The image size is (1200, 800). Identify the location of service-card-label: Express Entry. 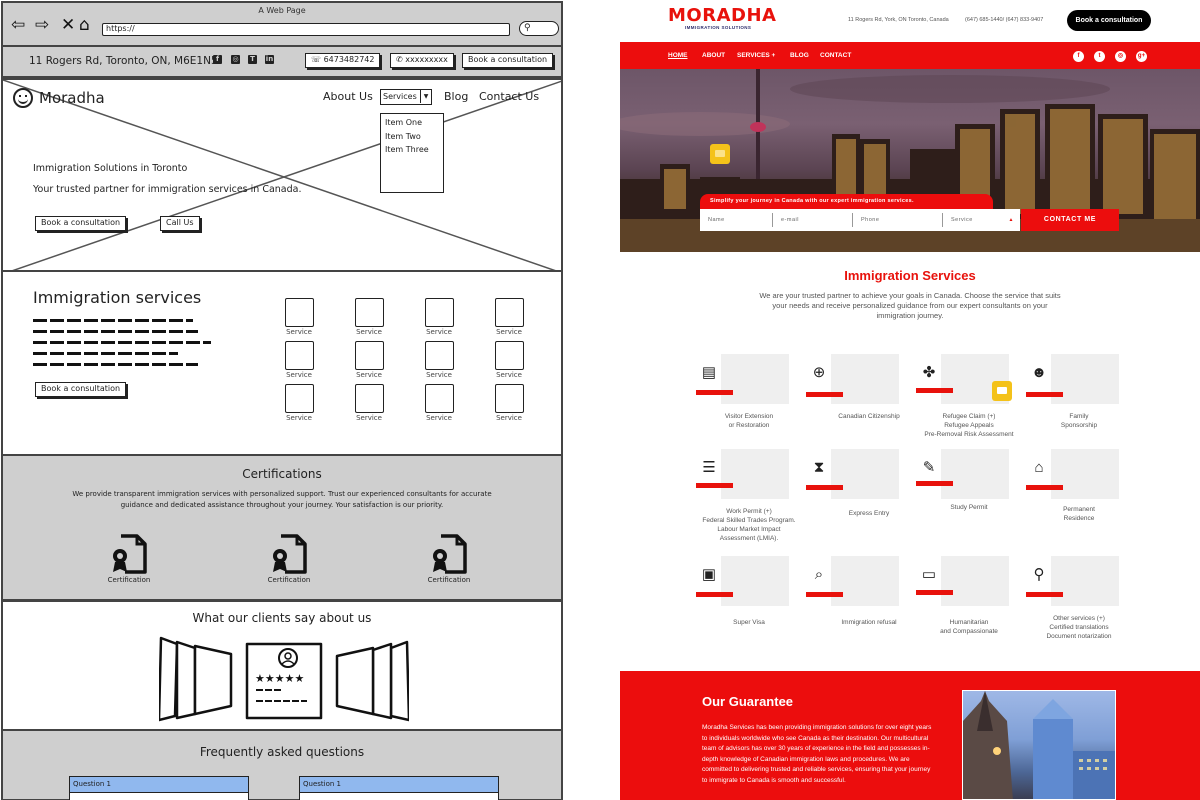
(869, 513).